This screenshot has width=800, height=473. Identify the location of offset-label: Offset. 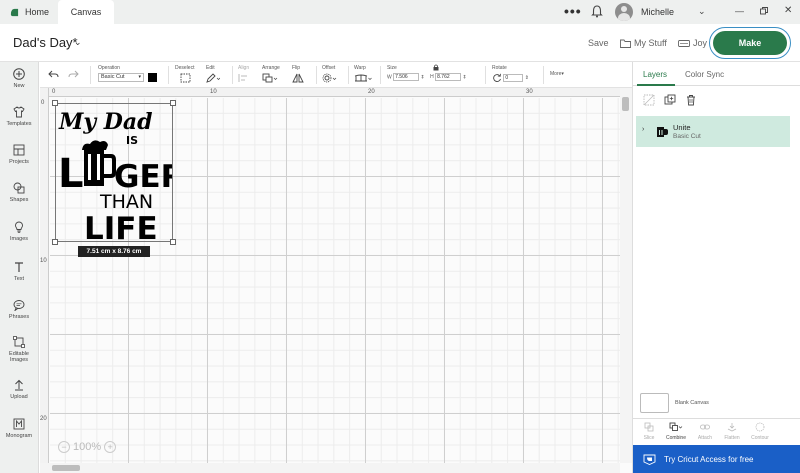
(329, 68).